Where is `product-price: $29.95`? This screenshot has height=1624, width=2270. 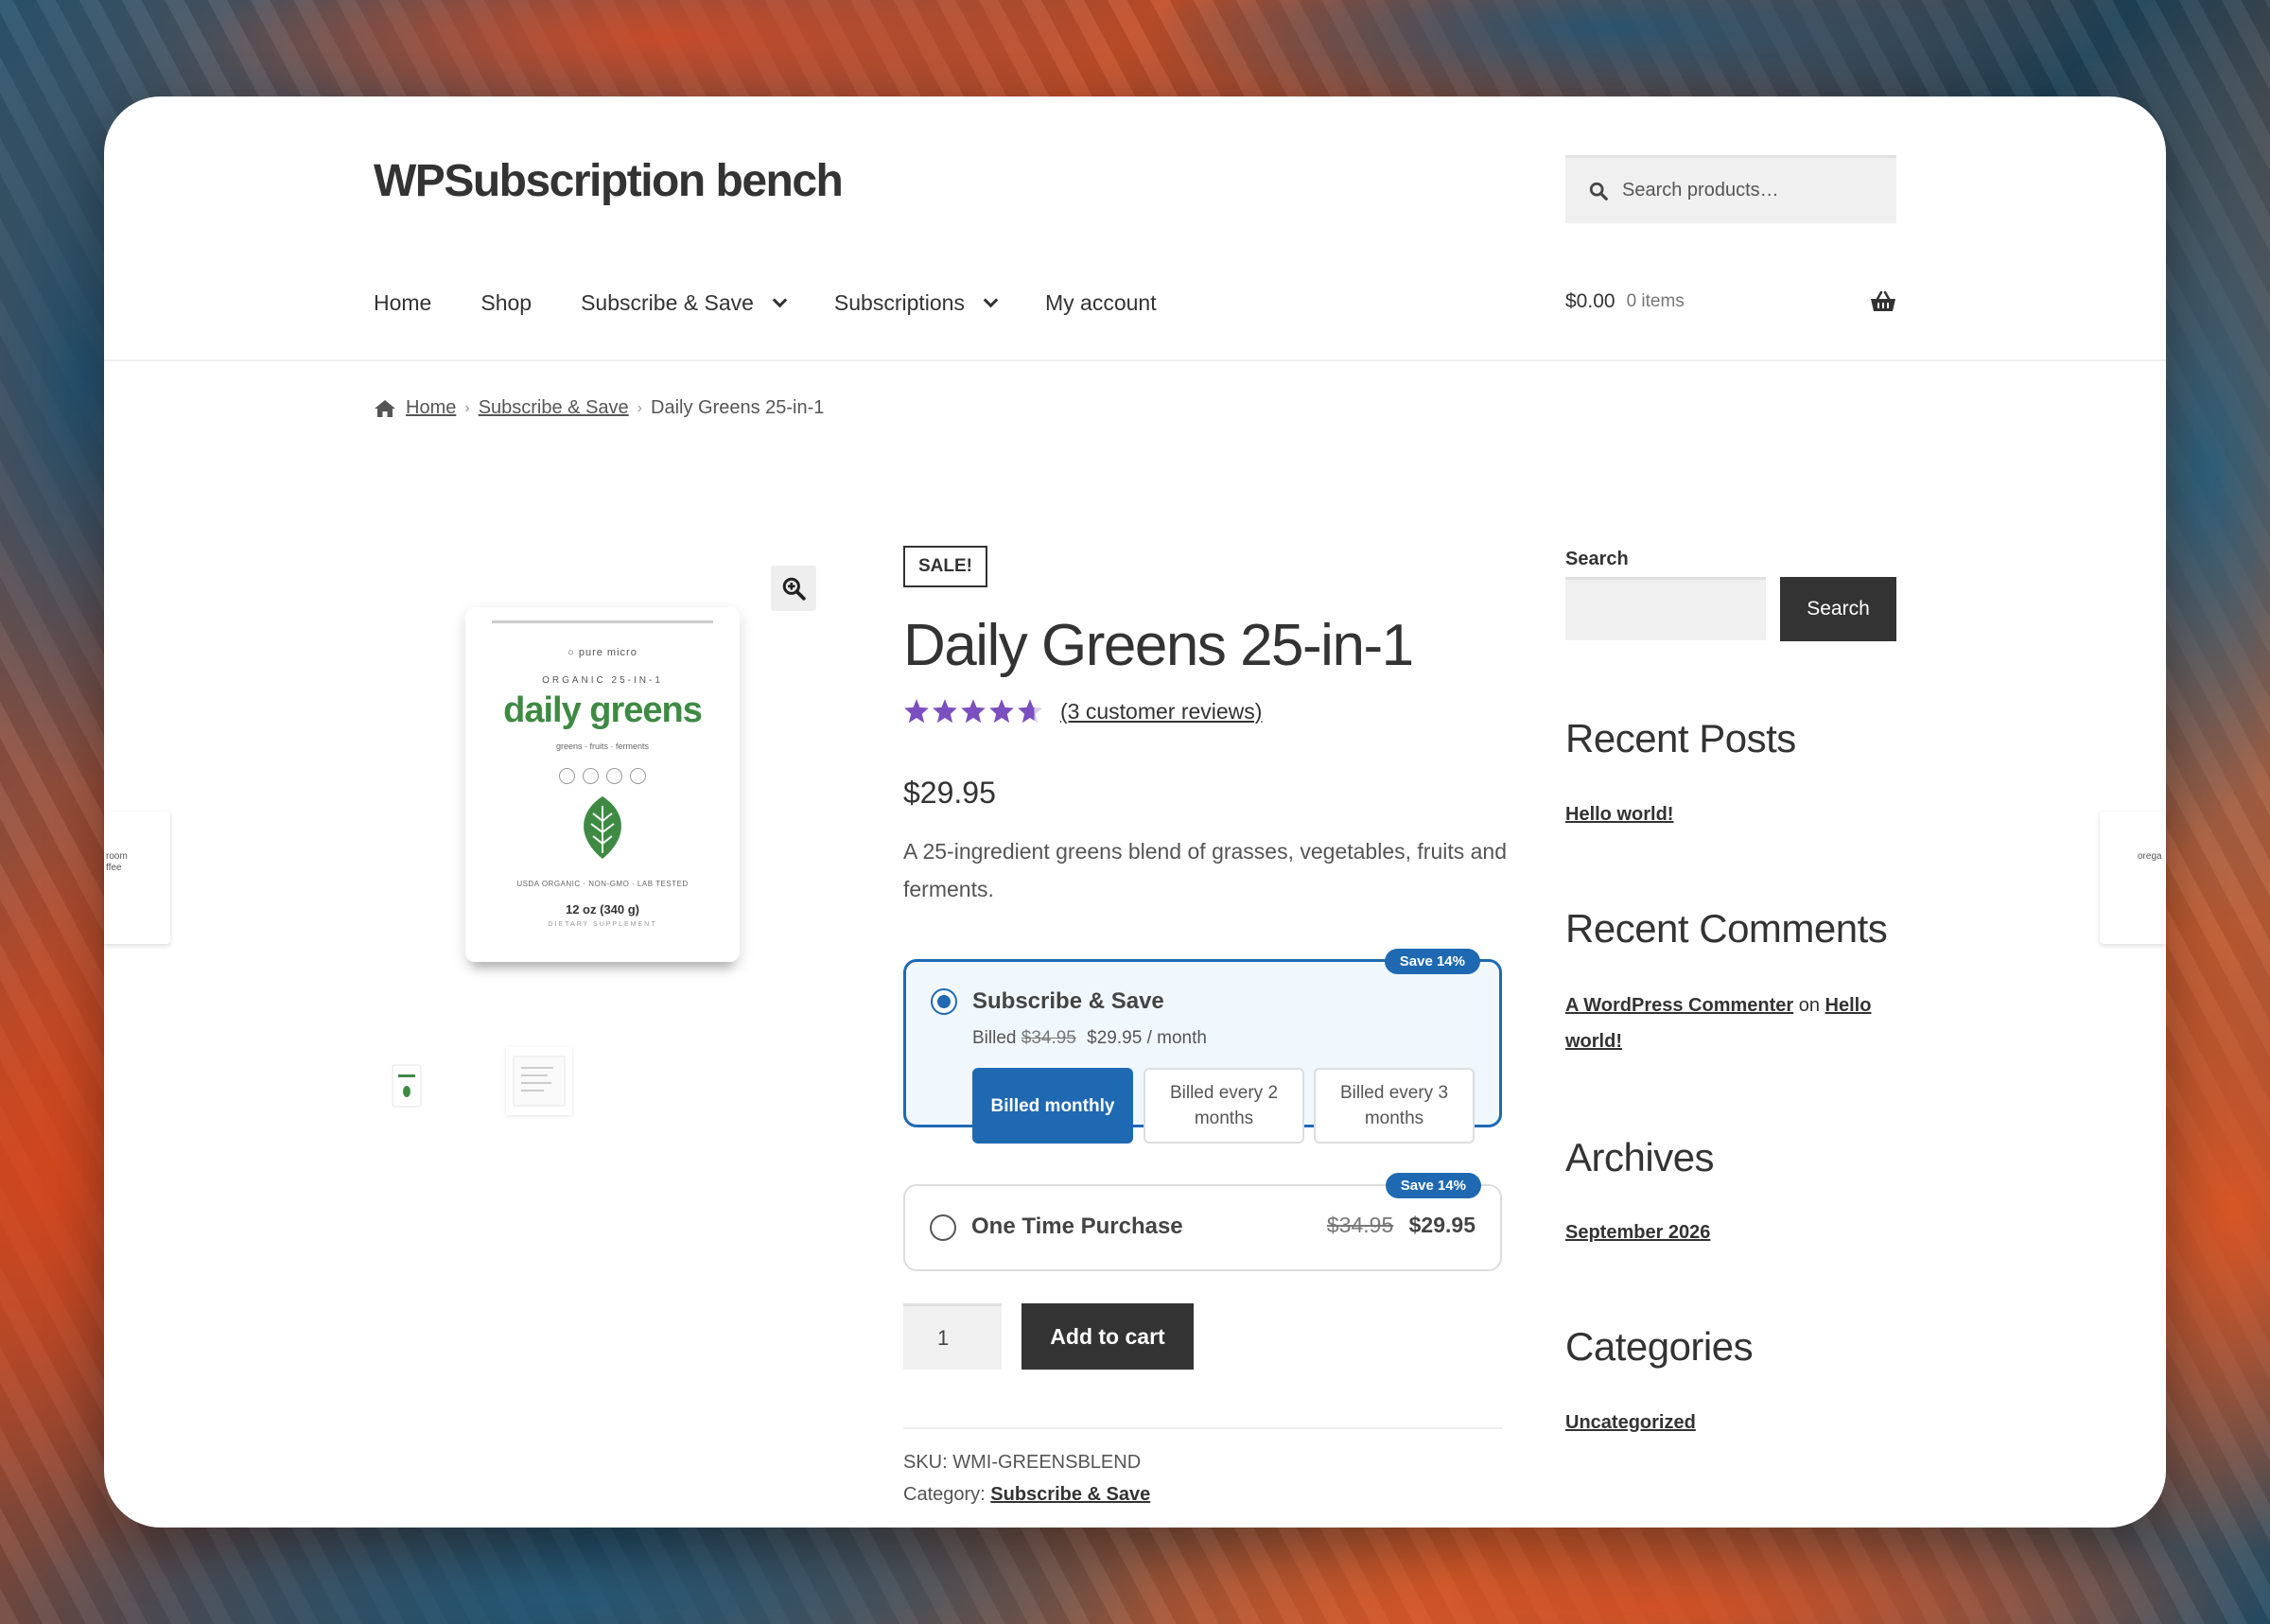 product-price: $29.95 is located at coordinates (949, 793).